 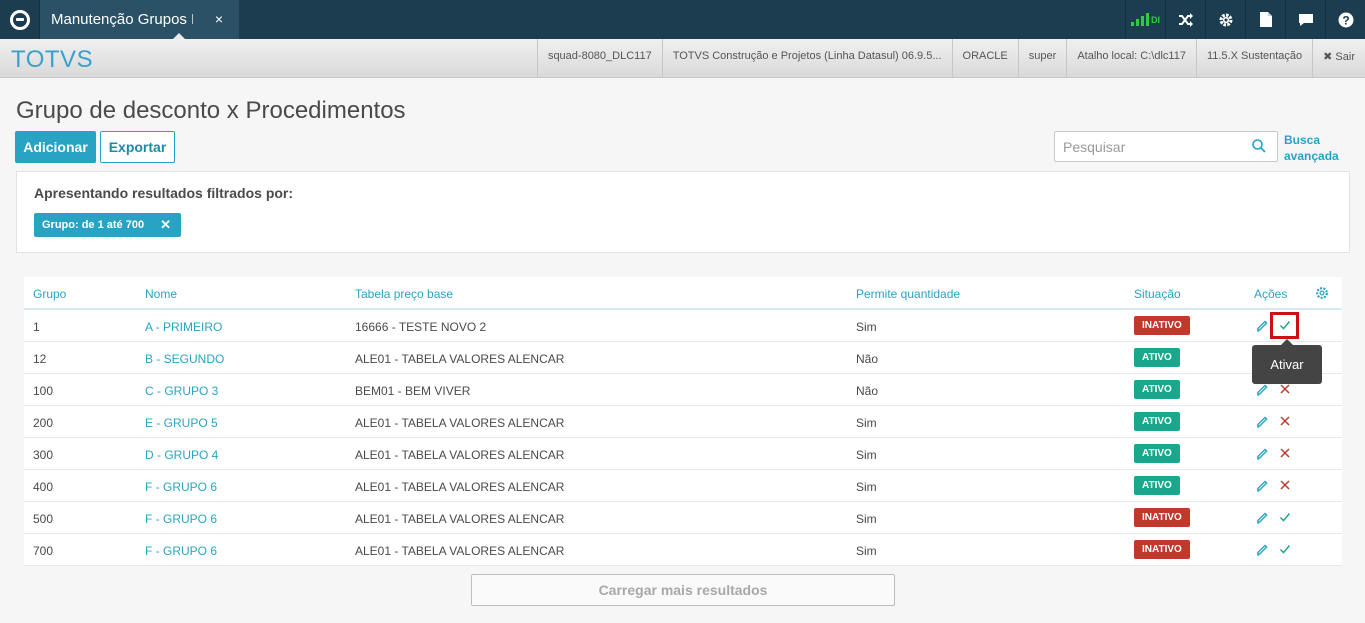 What do you see at coordinates (165, 225) in the screenshot?
I see `filter-chip-close-icon: ✕` at bounding box center [165, 225].